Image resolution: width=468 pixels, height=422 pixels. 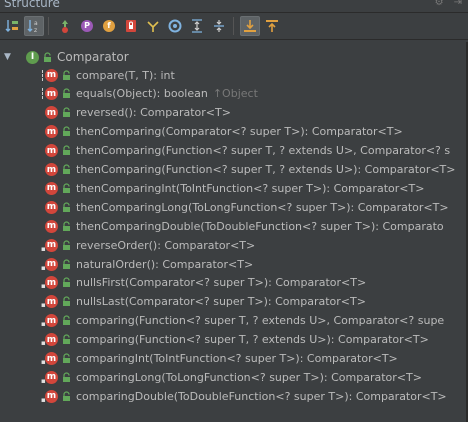 What do you see at coordinates (233, 26) in the screenshot?
I see `toolbar-separator` at bounding box center [233, 26].